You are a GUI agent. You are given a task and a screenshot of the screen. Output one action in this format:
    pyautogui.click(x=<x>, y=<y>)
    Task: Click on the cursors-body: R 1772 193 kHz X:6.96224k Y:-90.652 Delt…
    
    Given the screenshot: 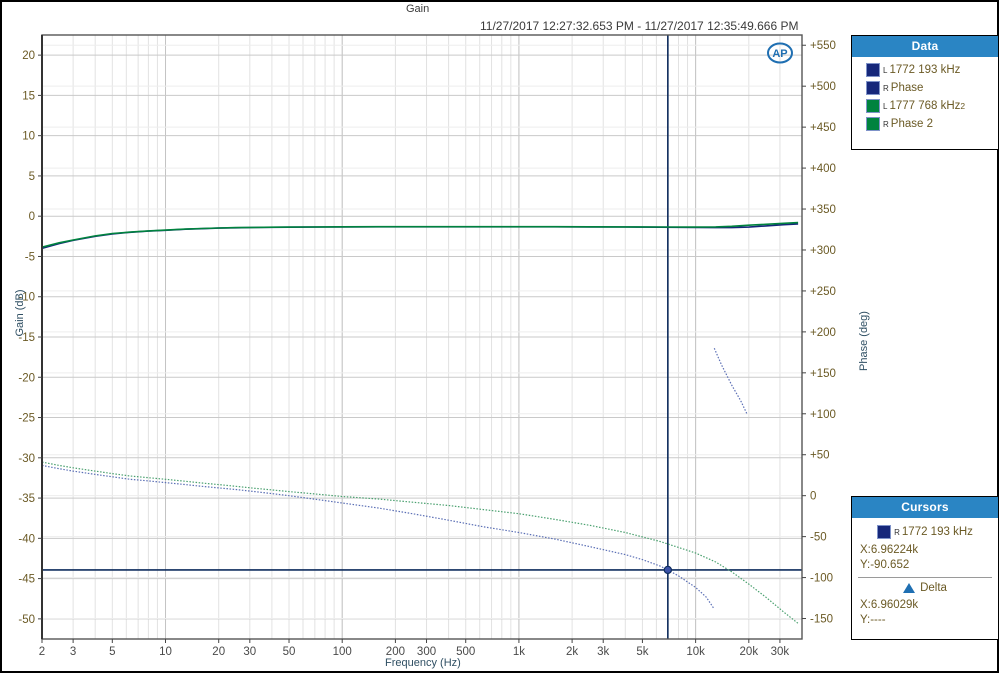 What is the action you would take?
    pyautogui.click(x=925, y=576)
    